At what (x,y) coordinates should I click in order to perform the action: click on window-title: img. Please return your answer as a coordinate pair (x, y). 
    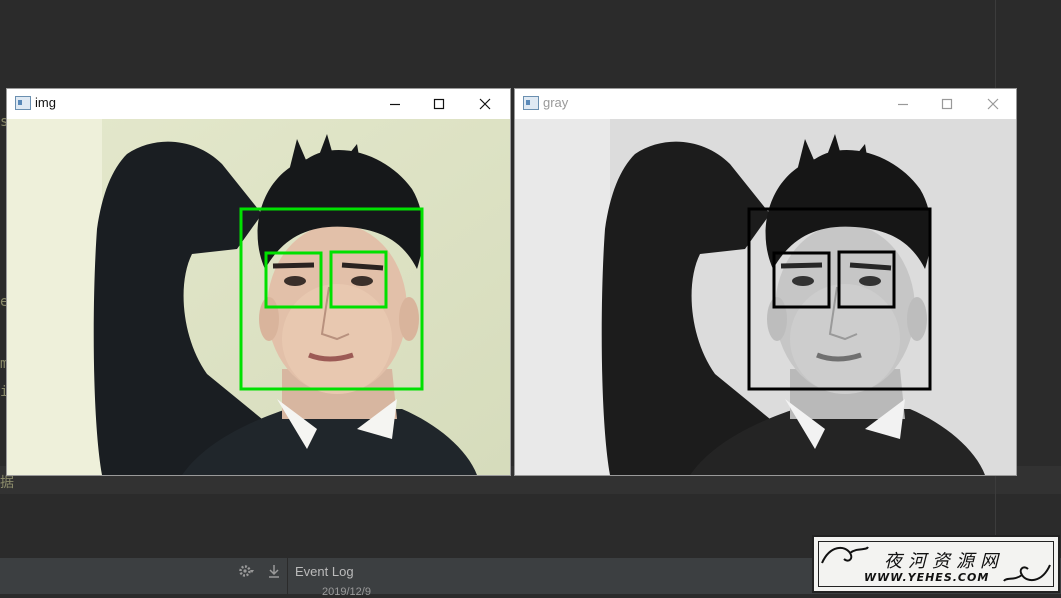
    Looking at the image, I should click on (45, 102).